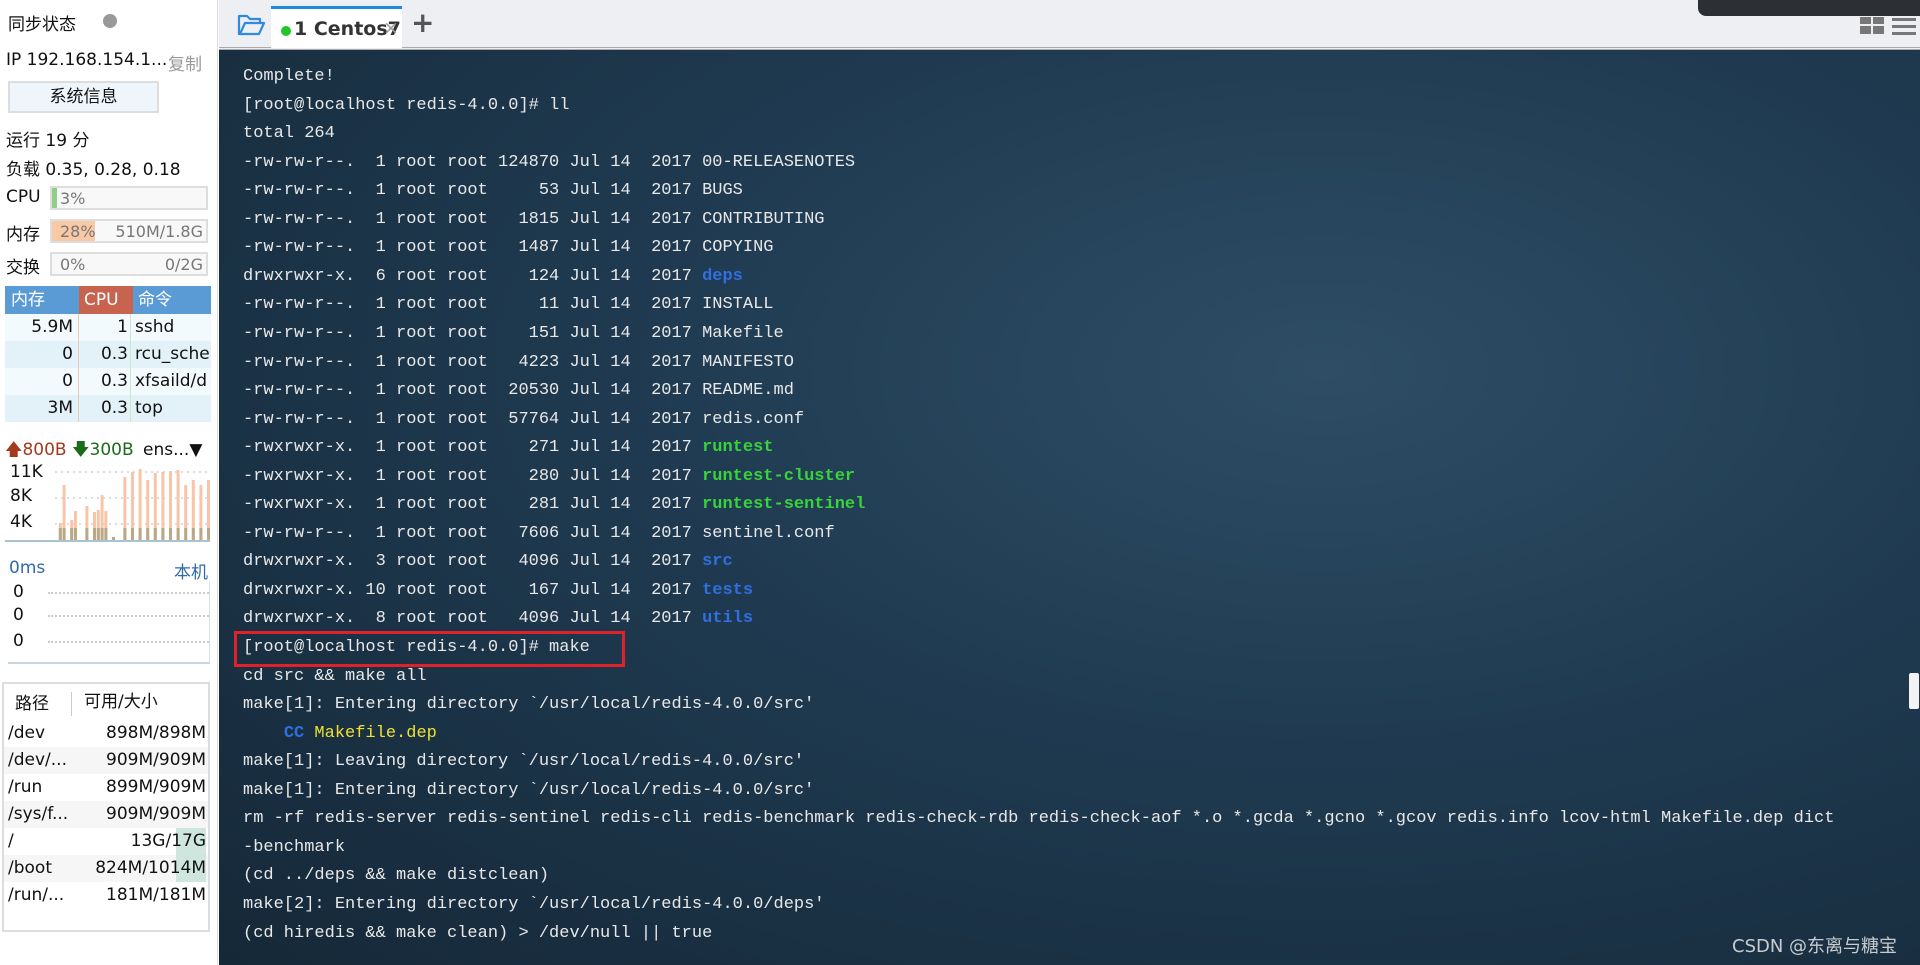 The height and width of the screenshot is (965, 1920). Describe the element at coordinates (21, 522) in the screenshot. I see `net-tick: 4K` at that location.